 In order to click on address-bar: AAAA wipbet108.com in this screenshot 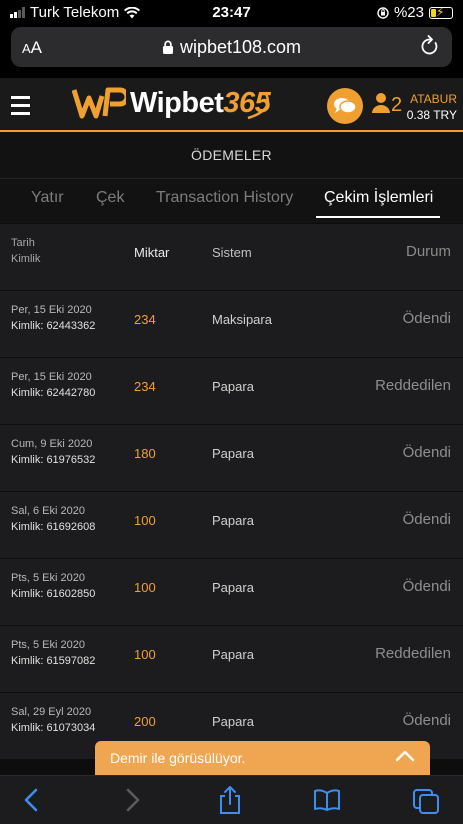, I will do `click(231, 47)`.